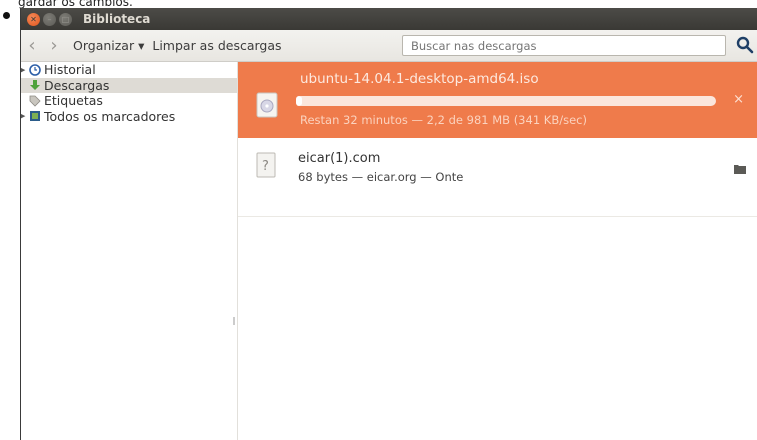 The height and width of the screenshot is (440, 757). What do you see at coordinates (35, 101) in the screenshot?
I see `tag-icon` at bounding box center [35, 101].